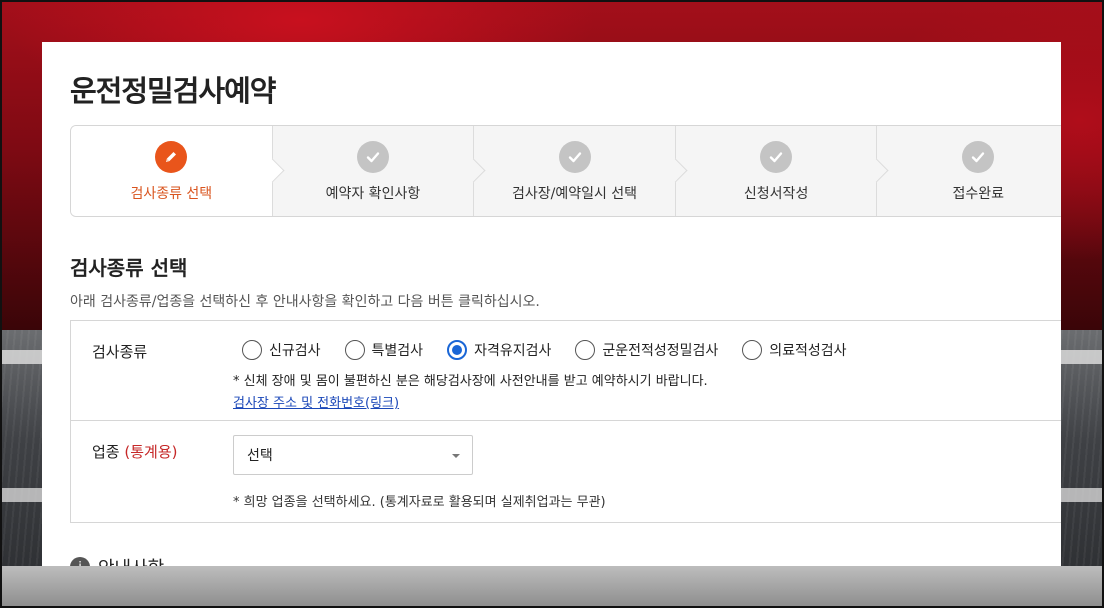 The height and width of the screenshot is (608, 1104). Describe the element at coordinates (295, 351) in the screenshot. I see `radio-label: 신규검사` at that location.